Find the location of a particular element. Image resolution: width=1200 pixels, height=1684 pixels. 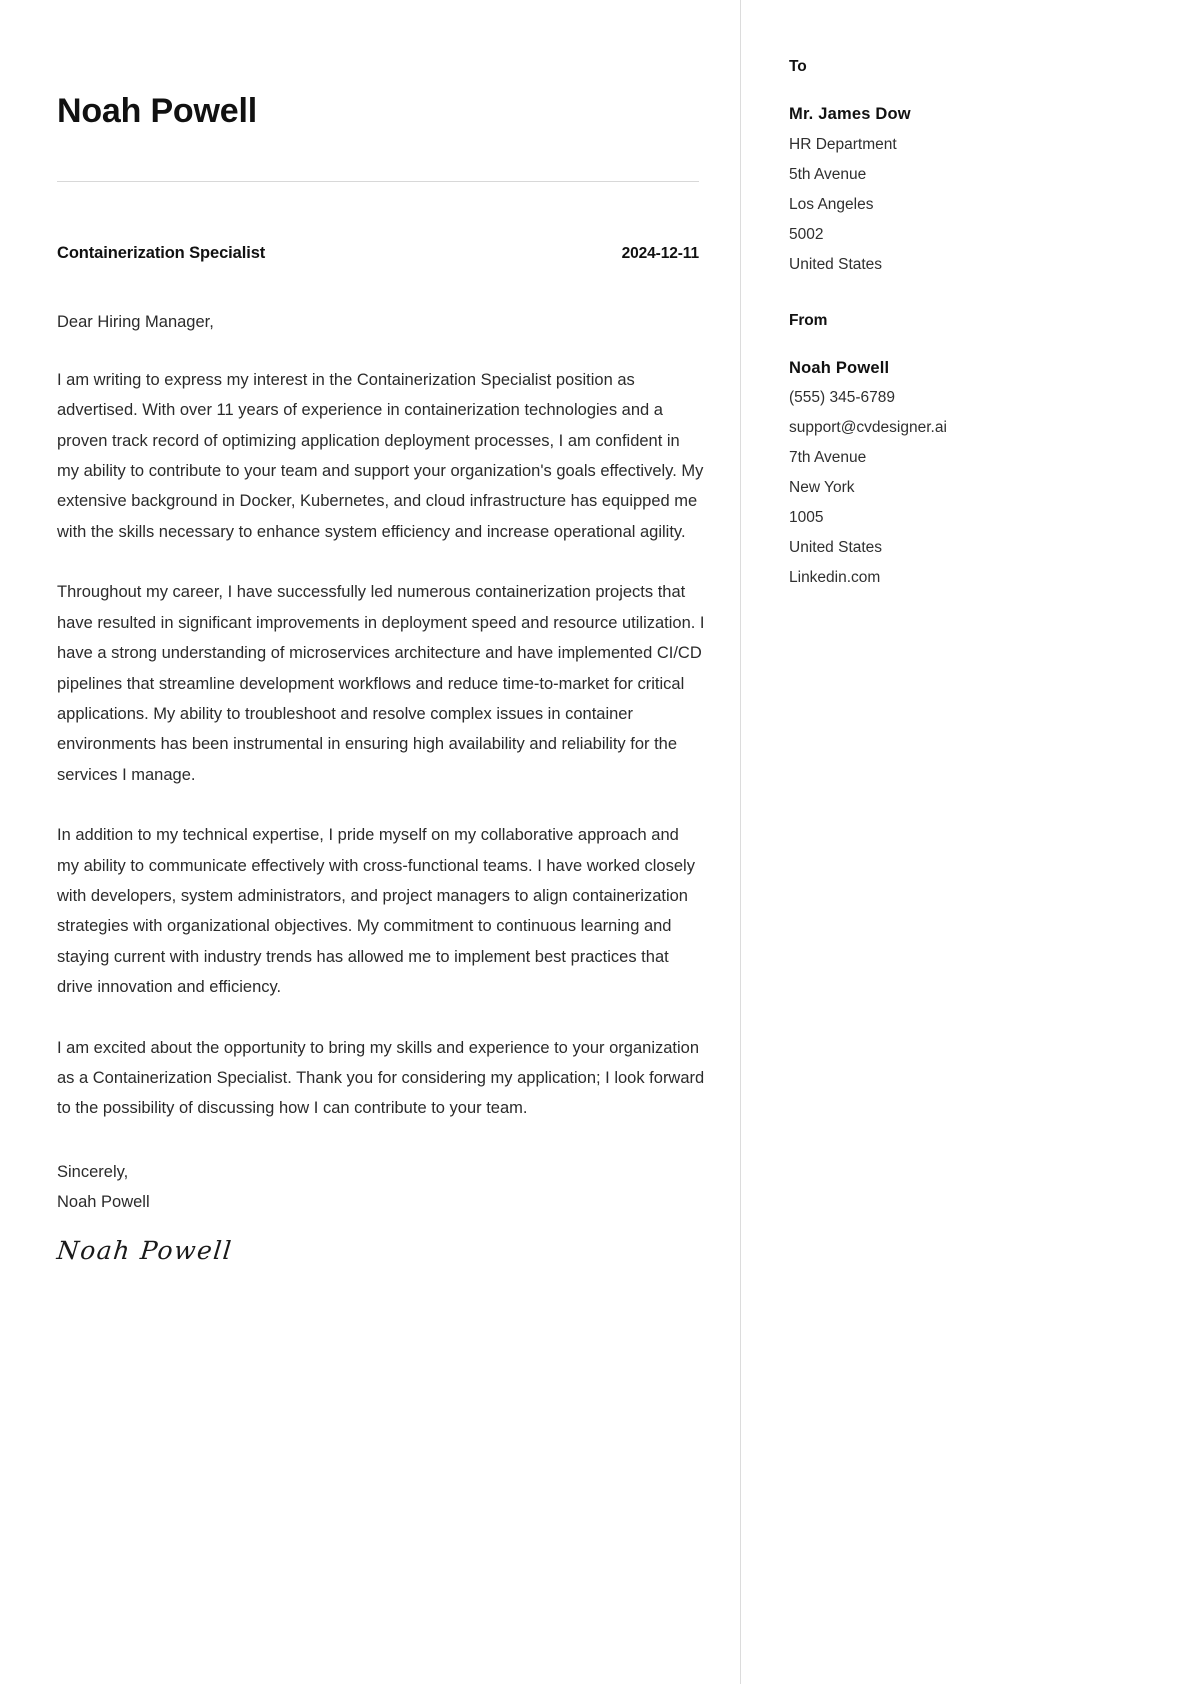

signature-image: Noah Powell is located at coordinates (144, 1250).